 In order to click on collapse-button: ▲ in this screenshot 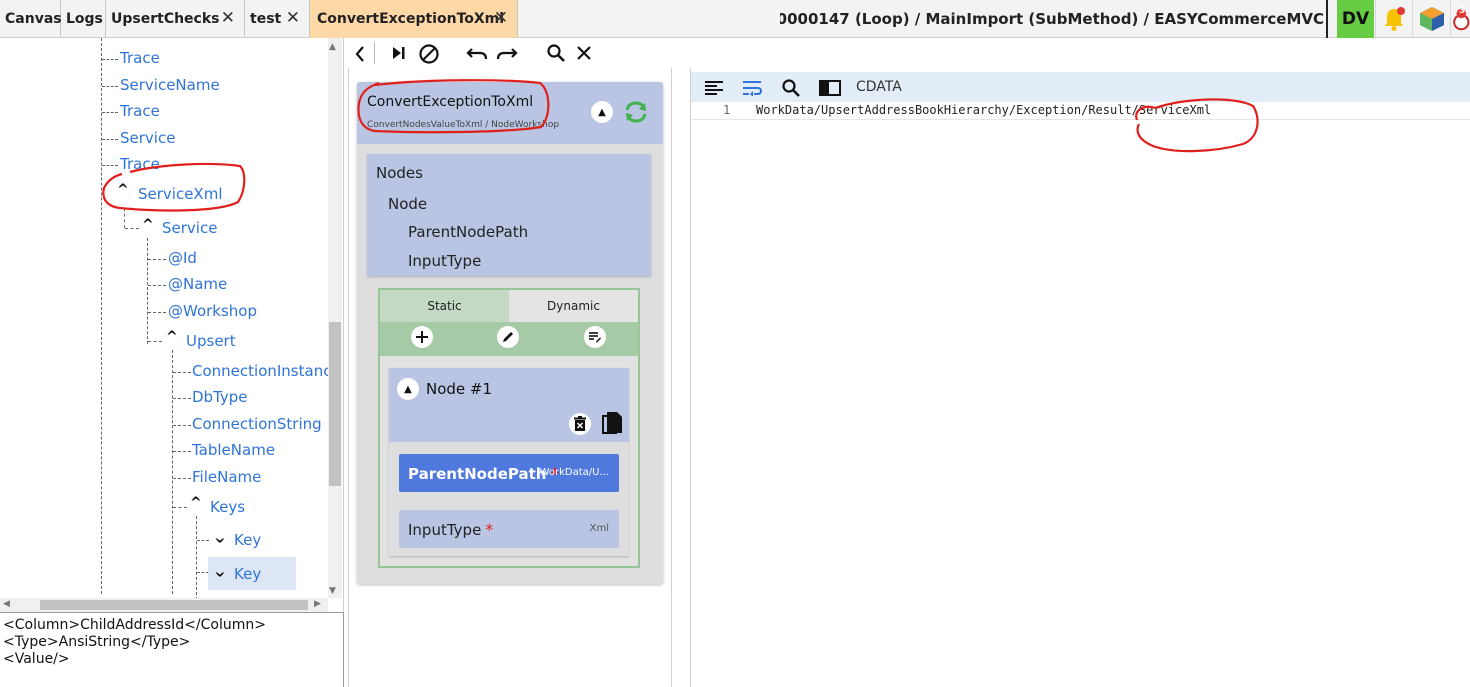, I will do `click(602, 112)`.